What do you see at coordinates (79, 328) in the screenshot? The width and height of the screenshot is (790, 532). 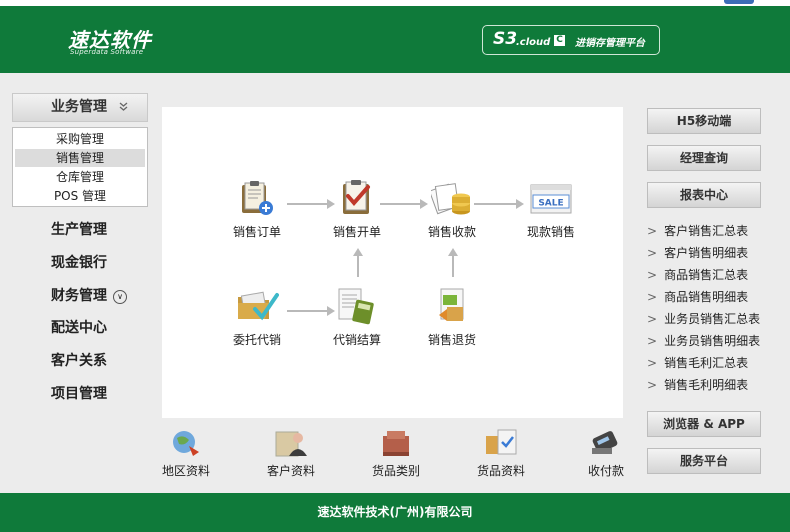 I see `nav-item-delivery: 配送中心` at bounding box center [79, 328].